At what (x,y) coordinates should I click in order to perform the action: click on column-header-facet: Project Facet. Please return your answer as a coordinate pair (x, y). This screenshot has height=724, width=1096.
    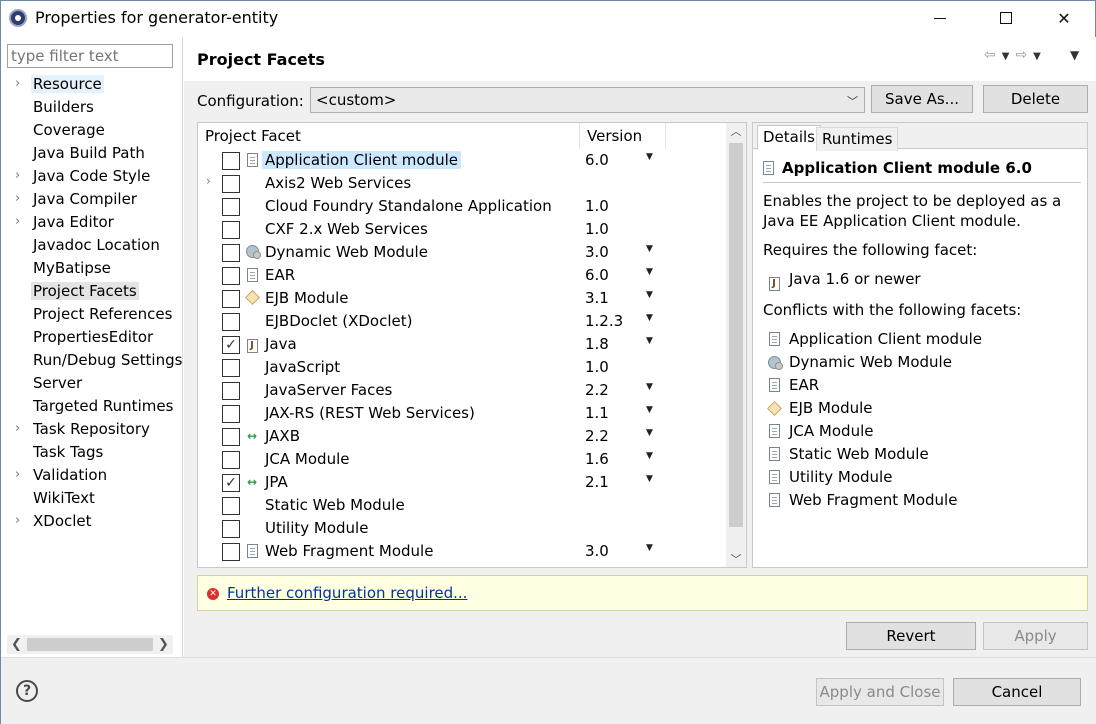
    Looking at the image, I should click on (389, 136).